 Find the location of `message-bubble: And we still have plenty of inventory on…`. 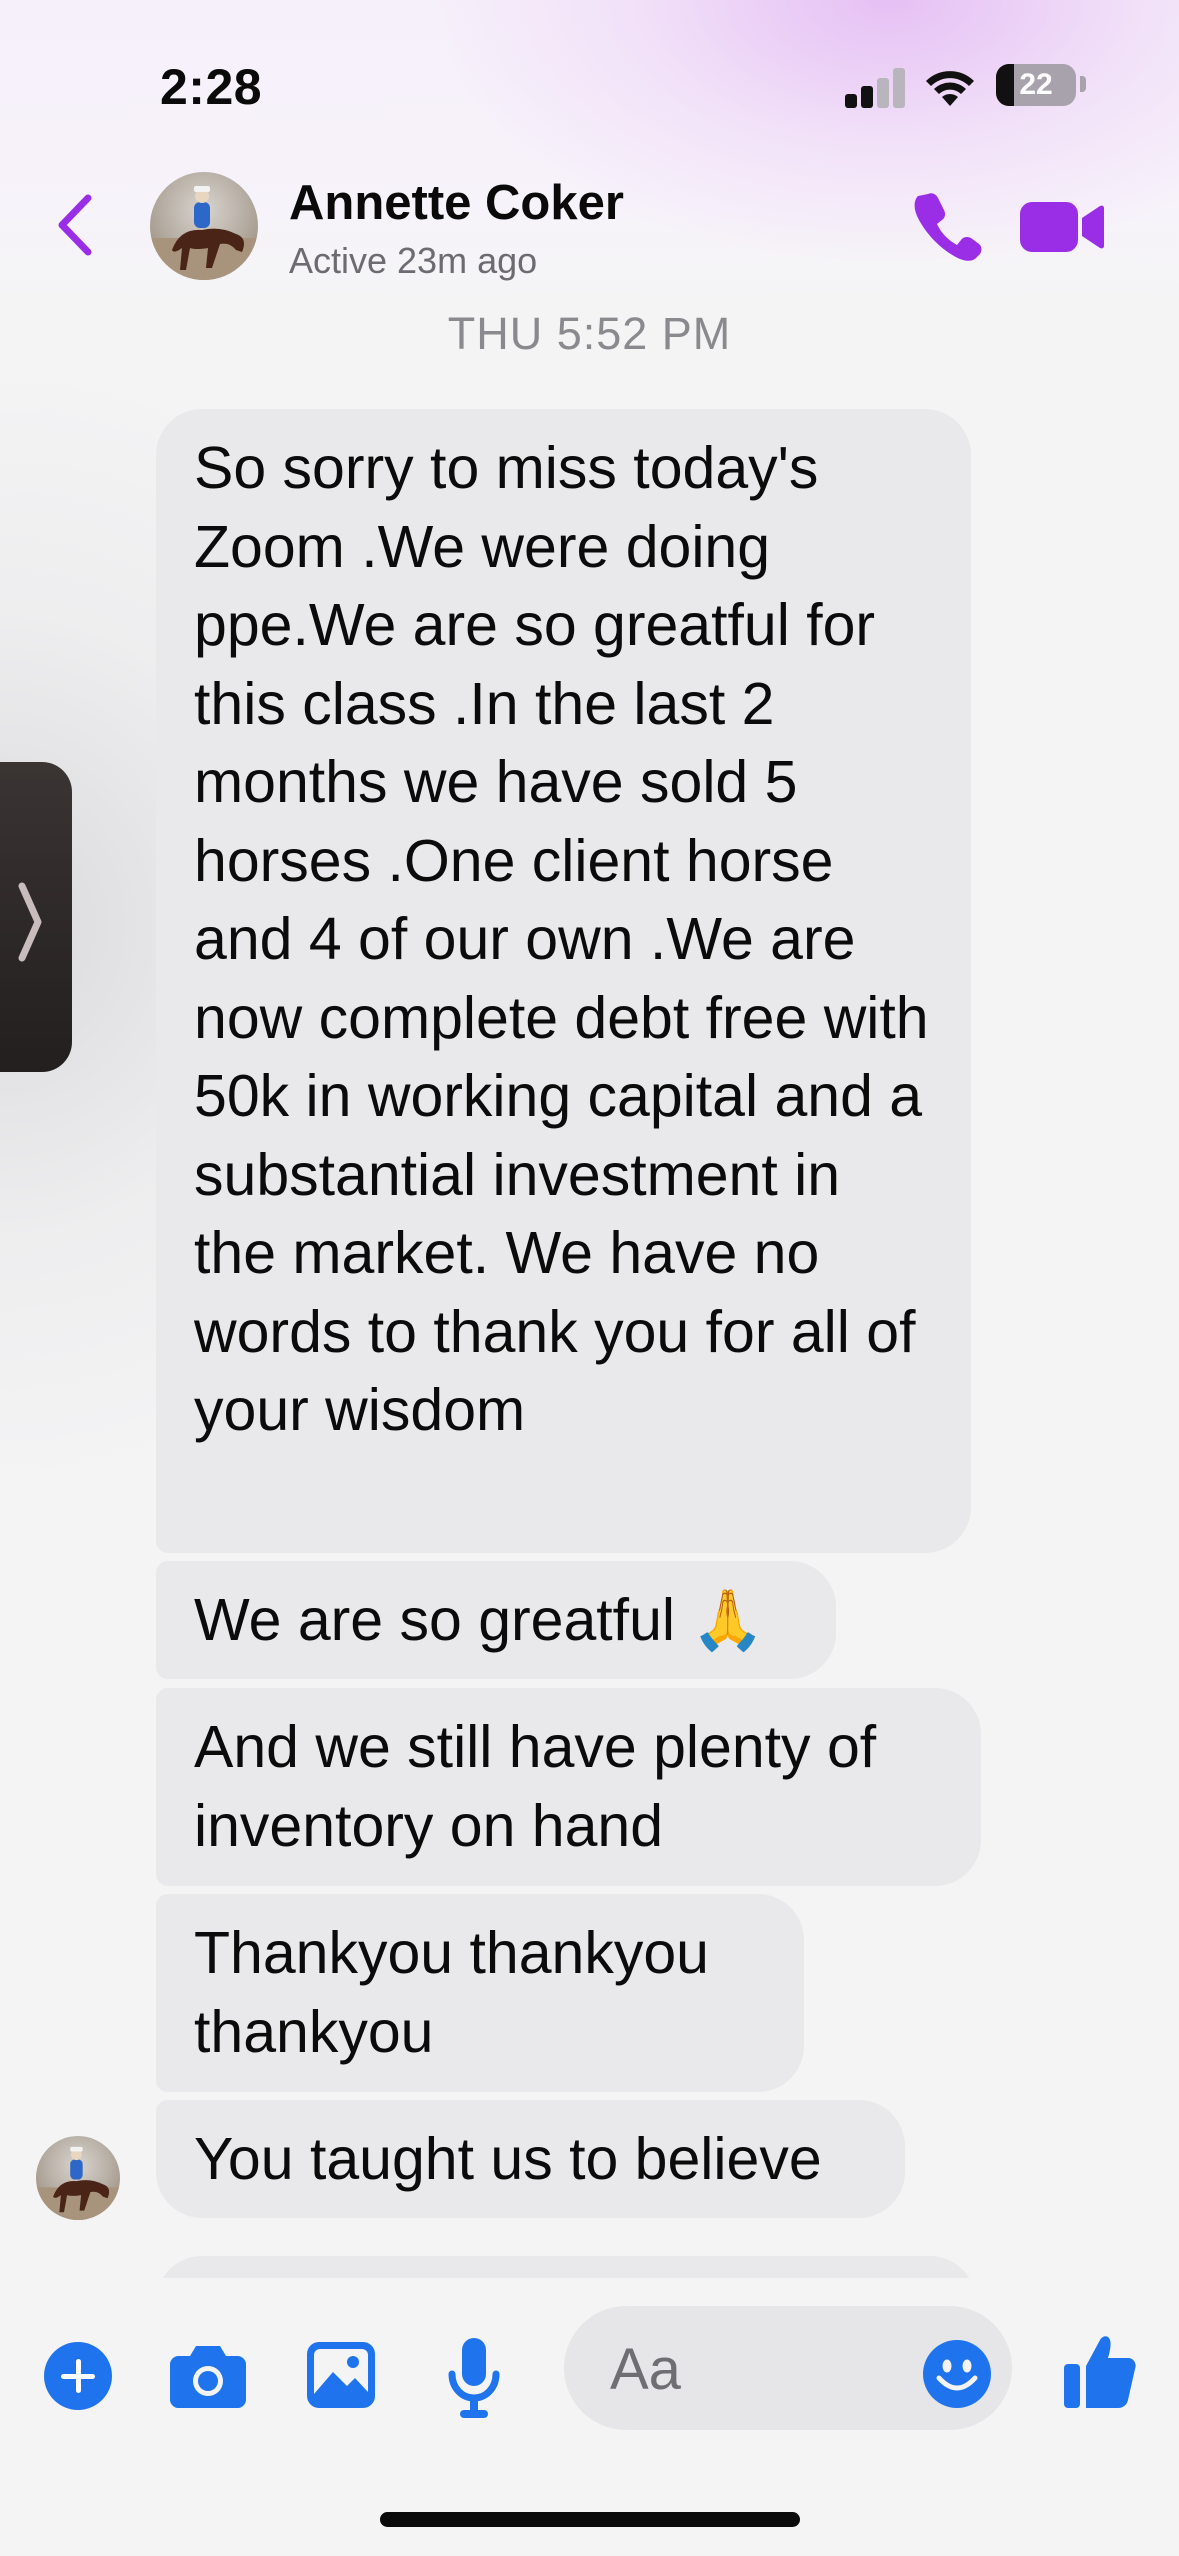

message-bubble: And we still have plenty of inventory on… is located at coordinates (568, 1787).